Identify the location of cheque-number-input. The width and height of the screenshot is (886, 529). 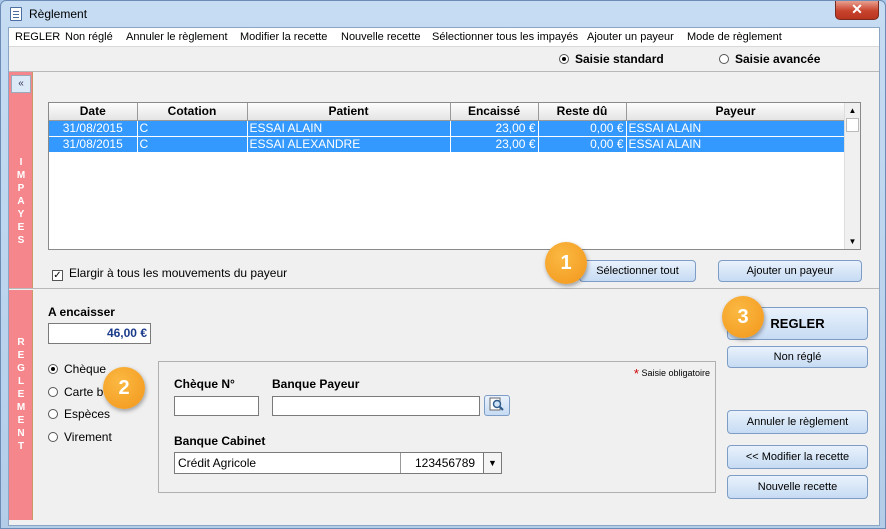
(216, 406).